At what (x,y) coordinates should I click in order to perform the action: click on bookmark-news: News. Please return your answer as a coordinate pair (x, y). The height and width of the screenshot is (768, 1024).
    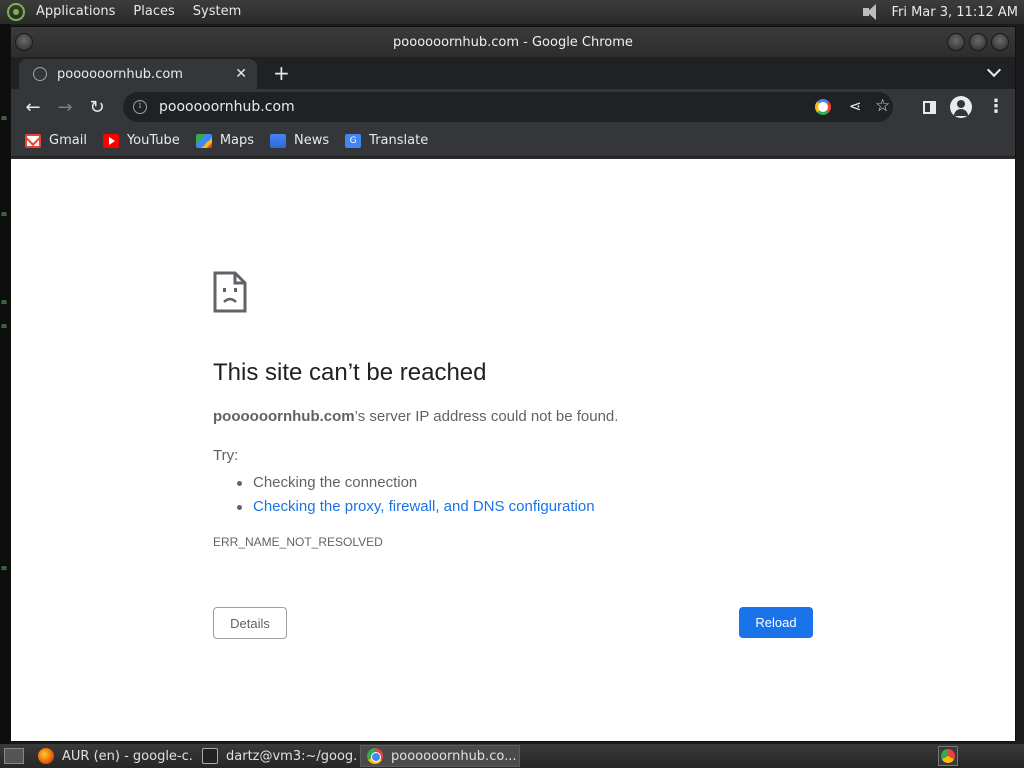
    Looking at the image, I should click on (299, 140).